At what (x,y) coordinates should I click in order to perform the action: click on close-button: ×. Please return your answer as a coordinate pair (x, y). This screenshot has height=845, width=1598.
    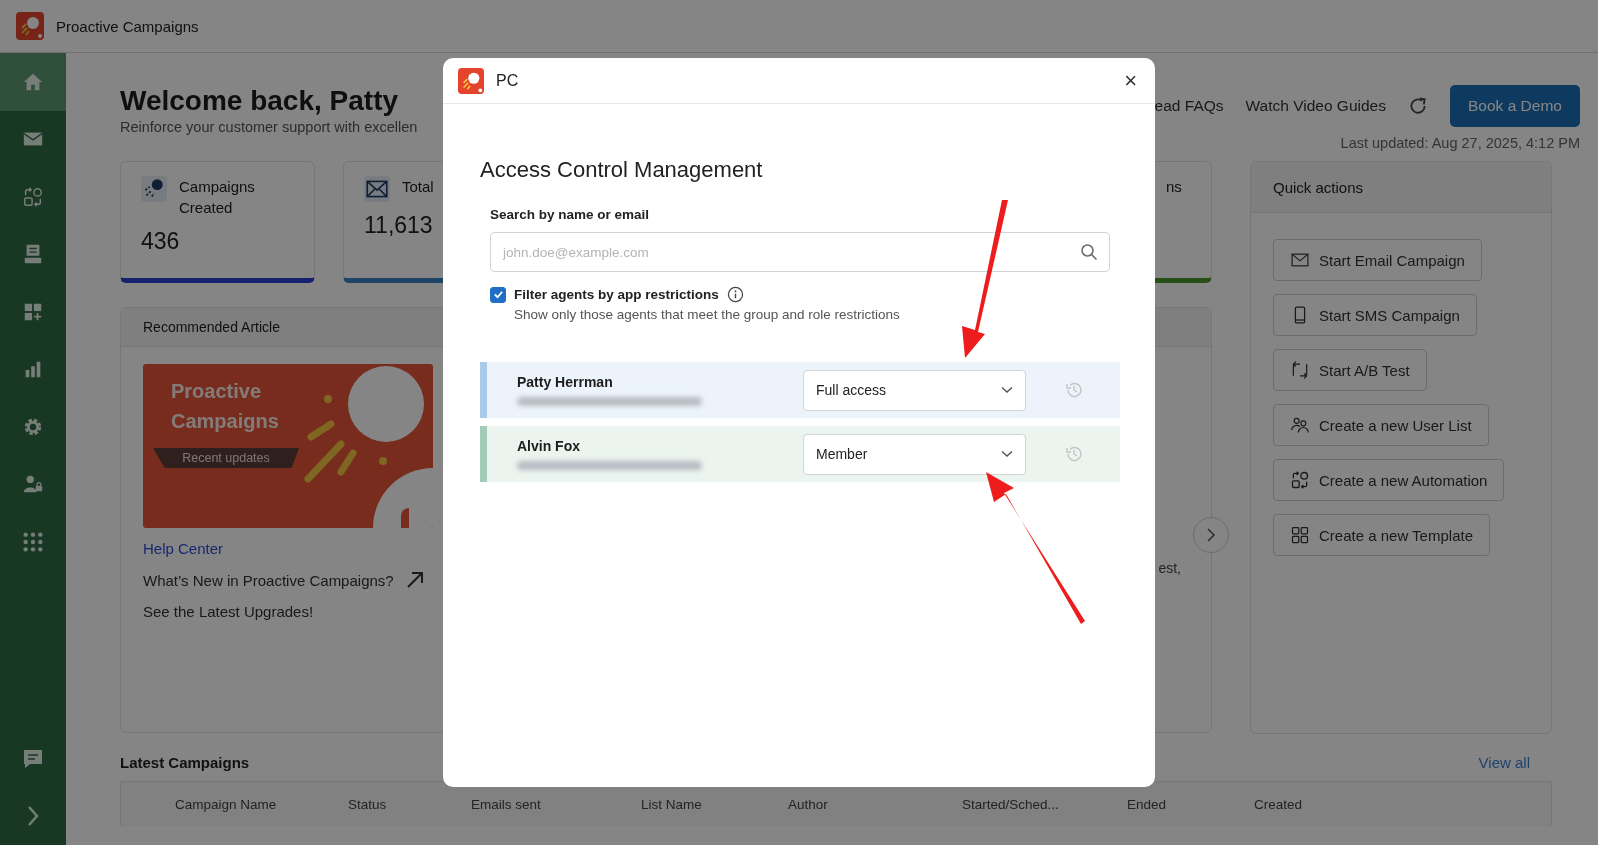
    Looking at the image, I should click on (1130, 80).